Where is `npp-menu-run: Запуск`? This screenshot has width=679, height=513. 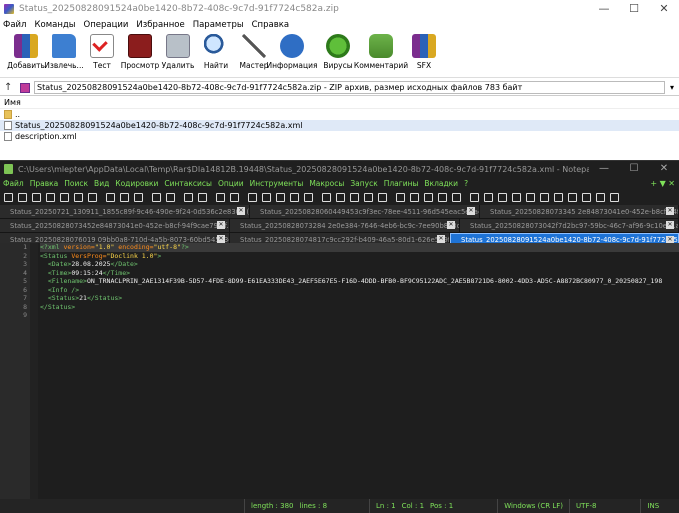
npp-menu-run: Запуск is located at coordinates (363, 183).